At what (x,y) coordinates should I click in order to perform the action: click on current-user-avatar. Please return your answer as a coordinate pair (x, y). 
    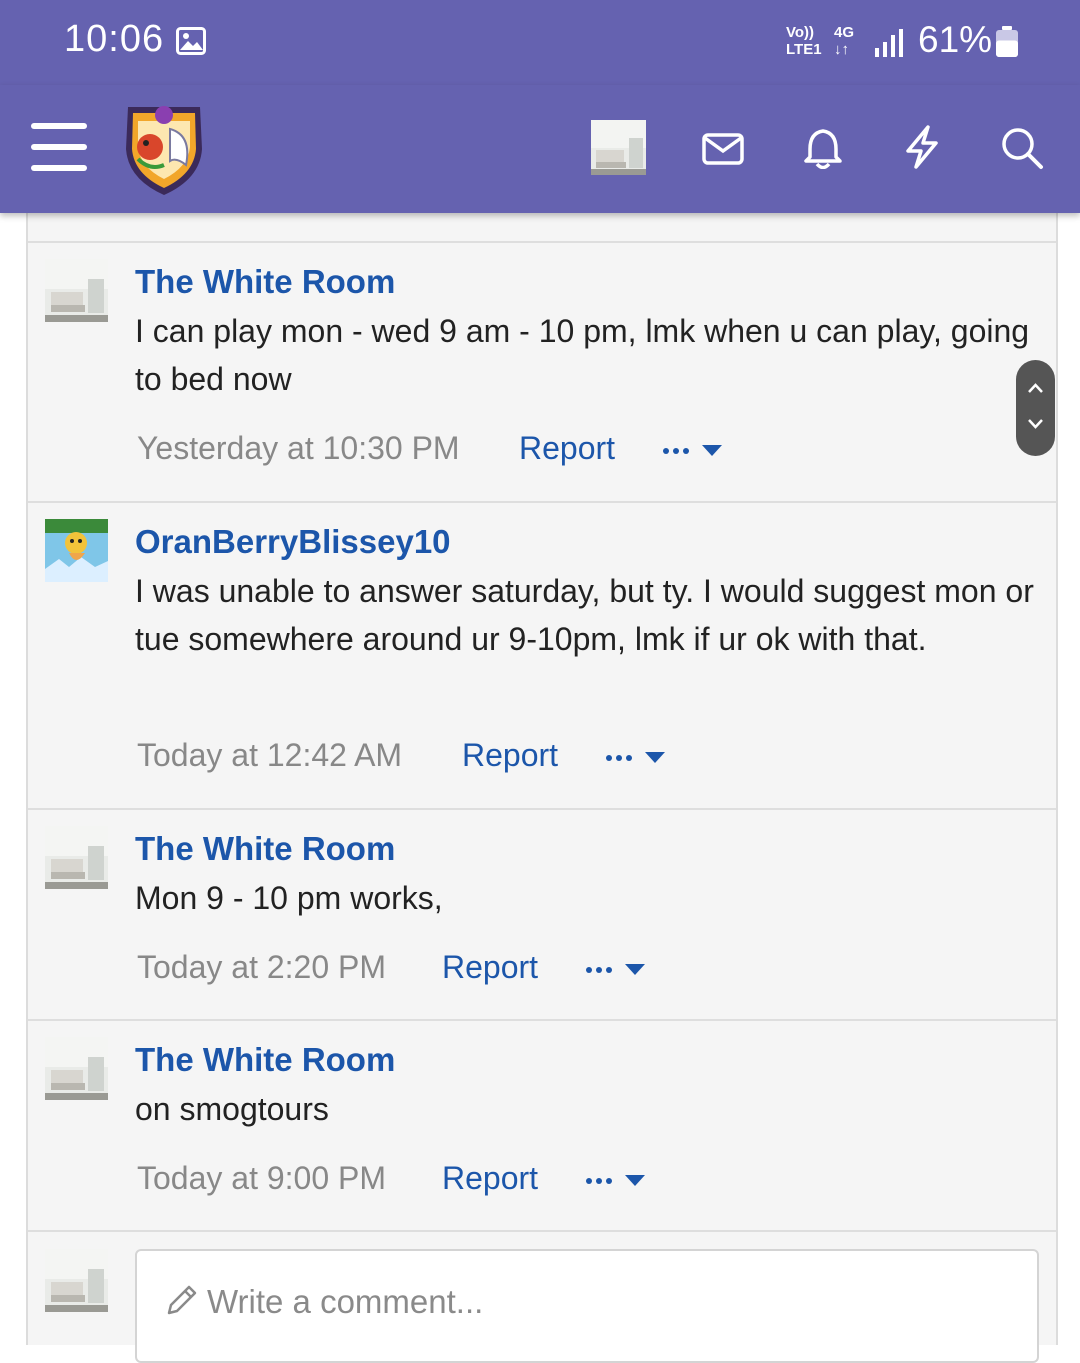
    Looking at the image, I should click on (76, 1280).